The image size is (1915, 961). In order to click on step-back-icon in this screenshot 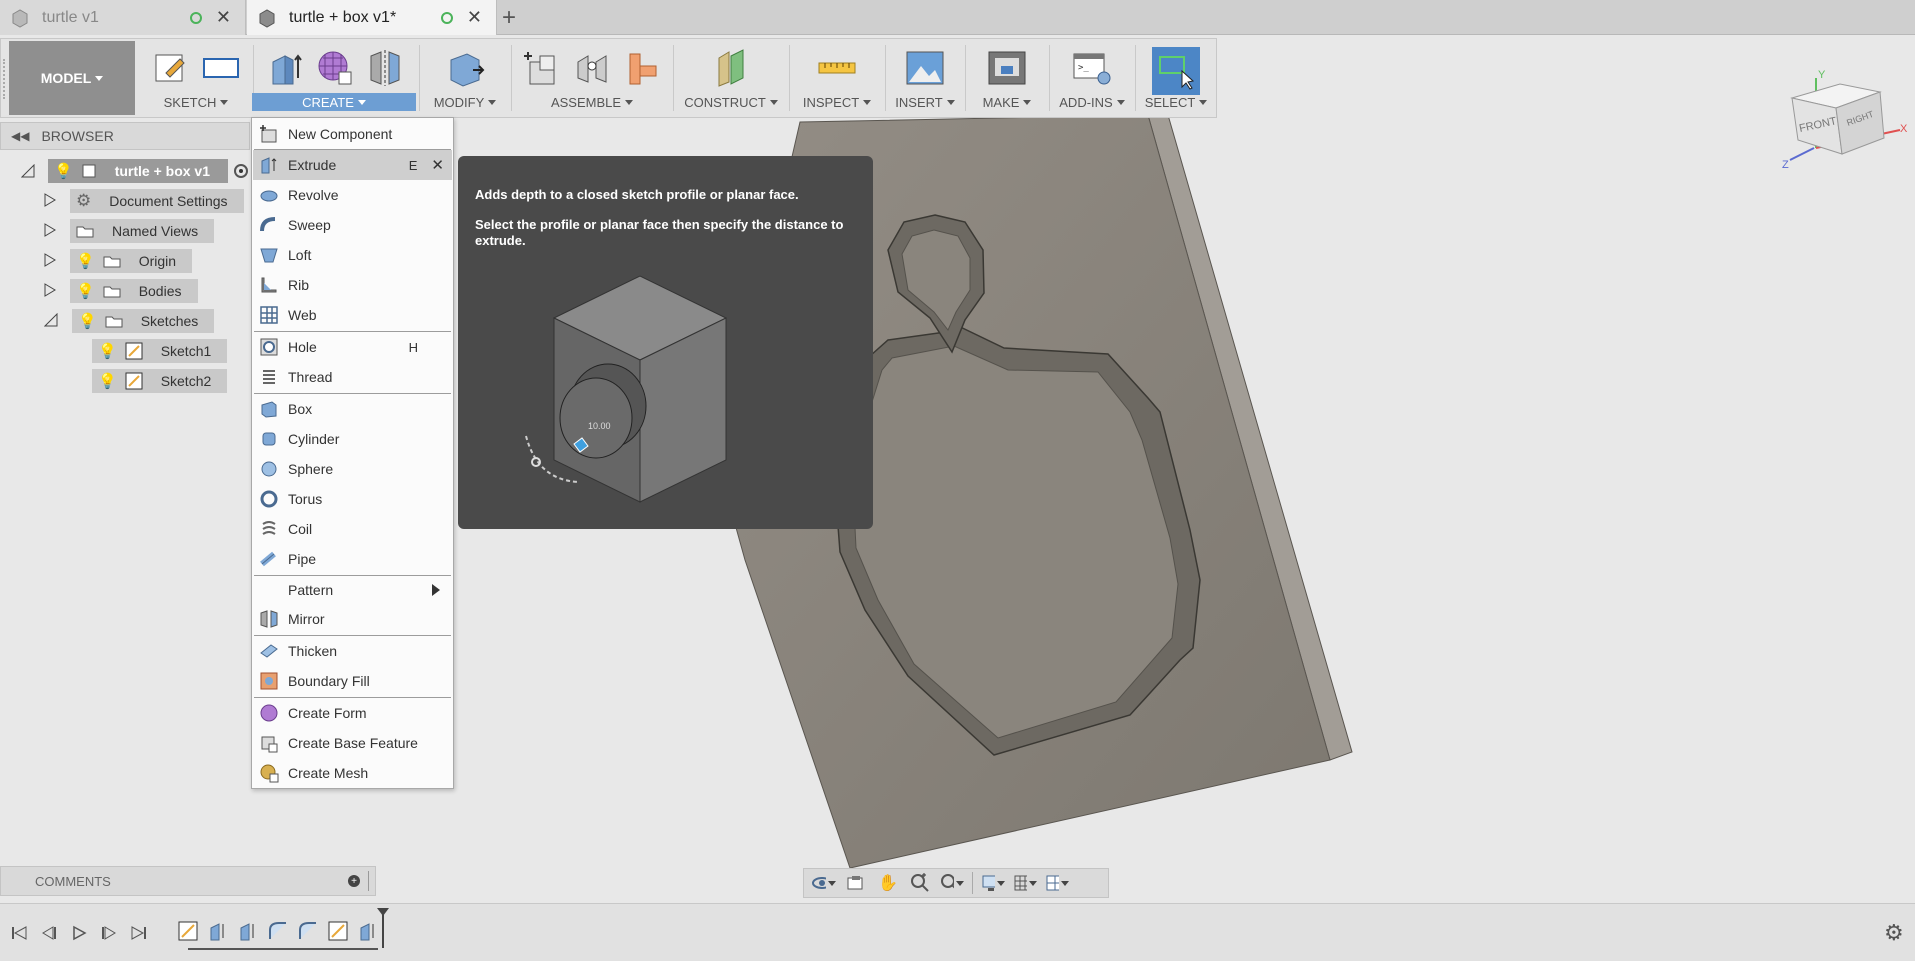, I will do `click(49, 933)`.